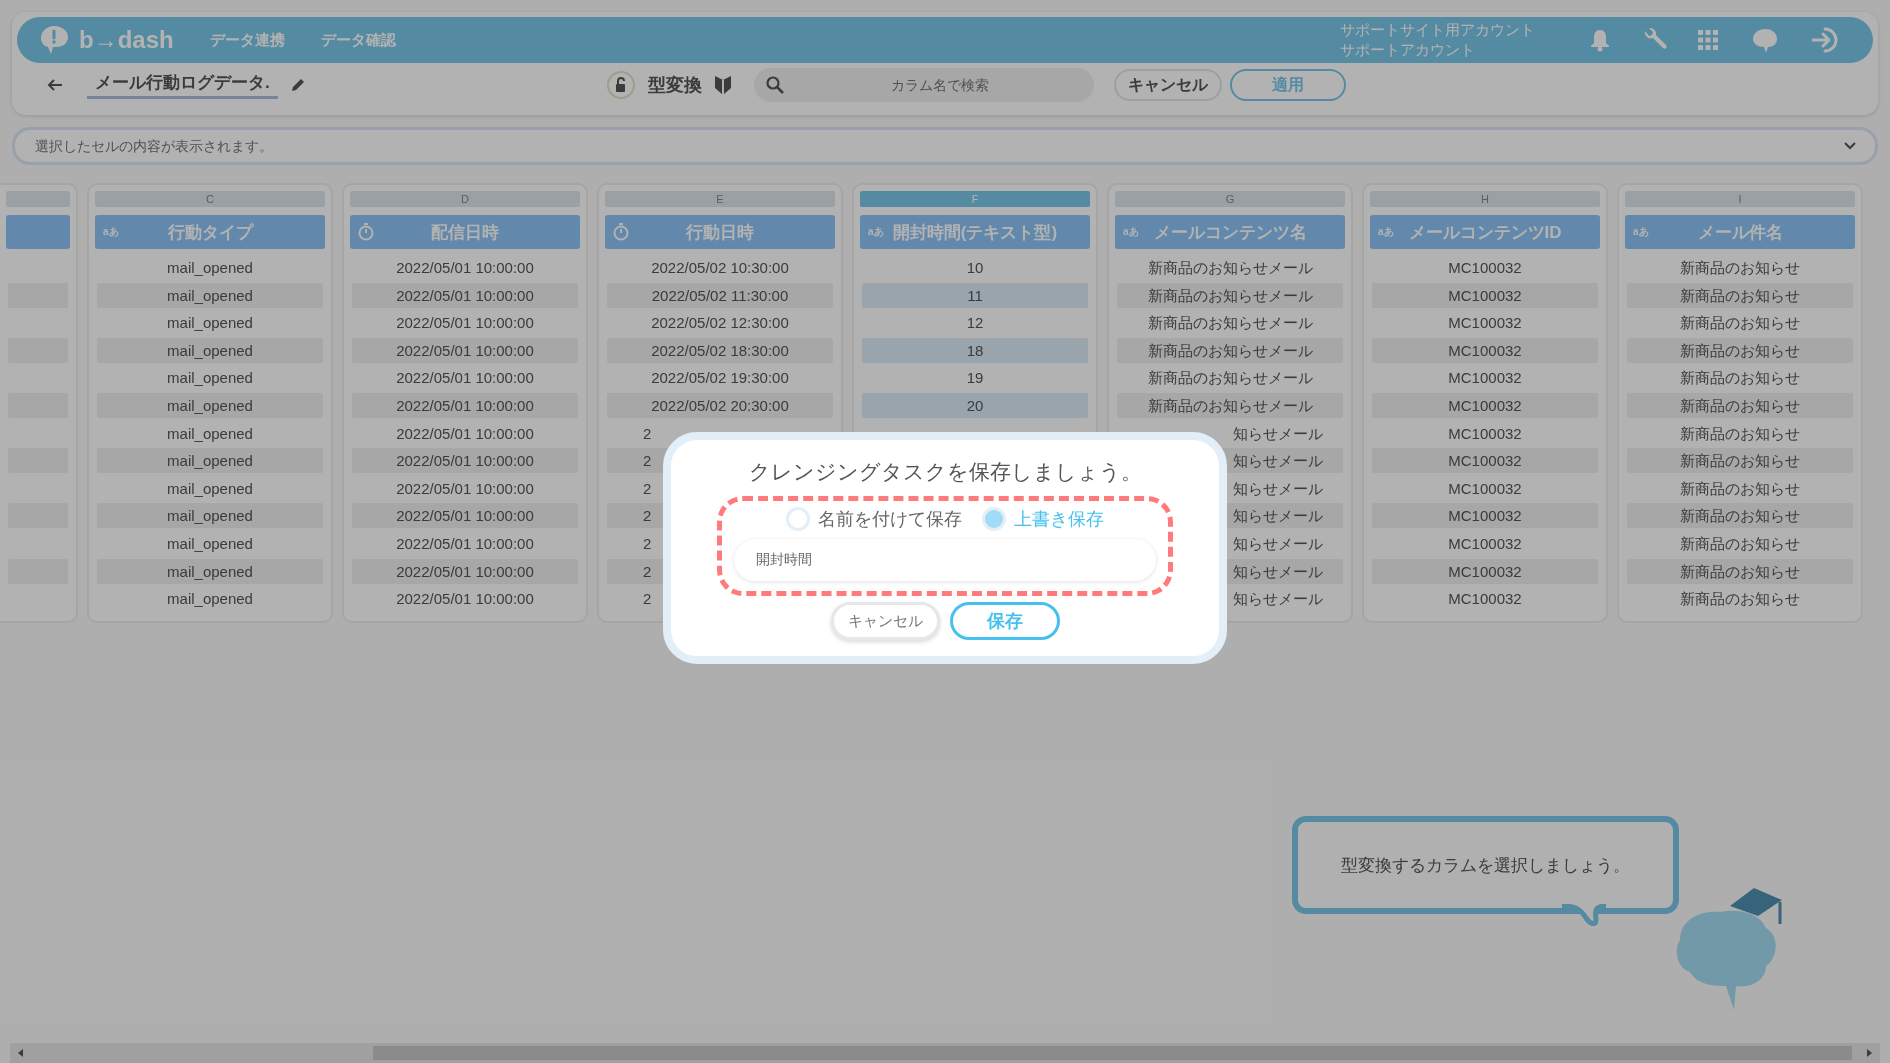 This screenshot has height=1063, width=1890. Describe the element at coordinates (975, 378) in the screenshot. I see `table-cell: 19` at that location.